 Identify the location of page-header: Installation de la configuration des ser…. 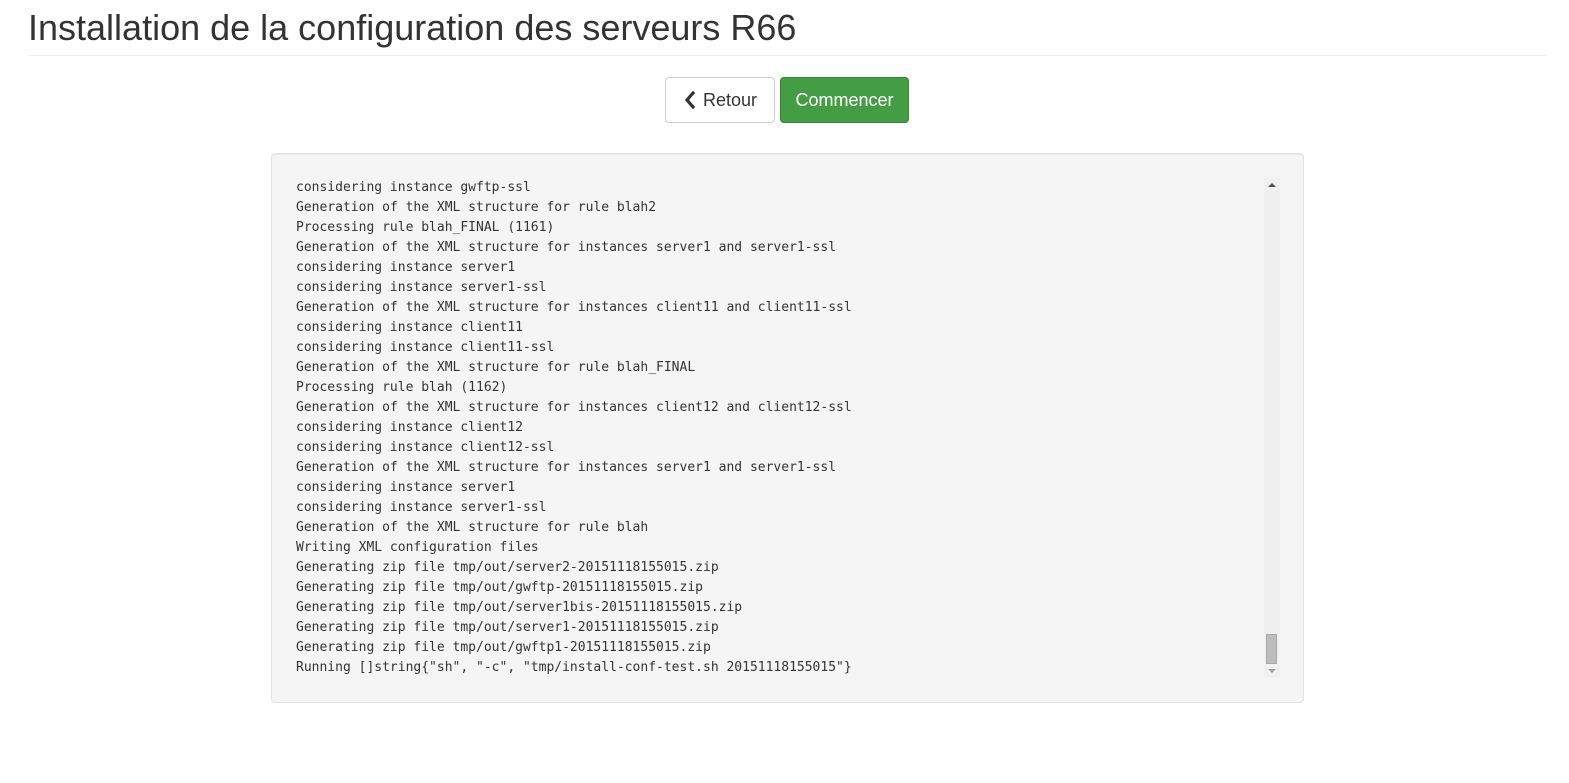
(787, 28).